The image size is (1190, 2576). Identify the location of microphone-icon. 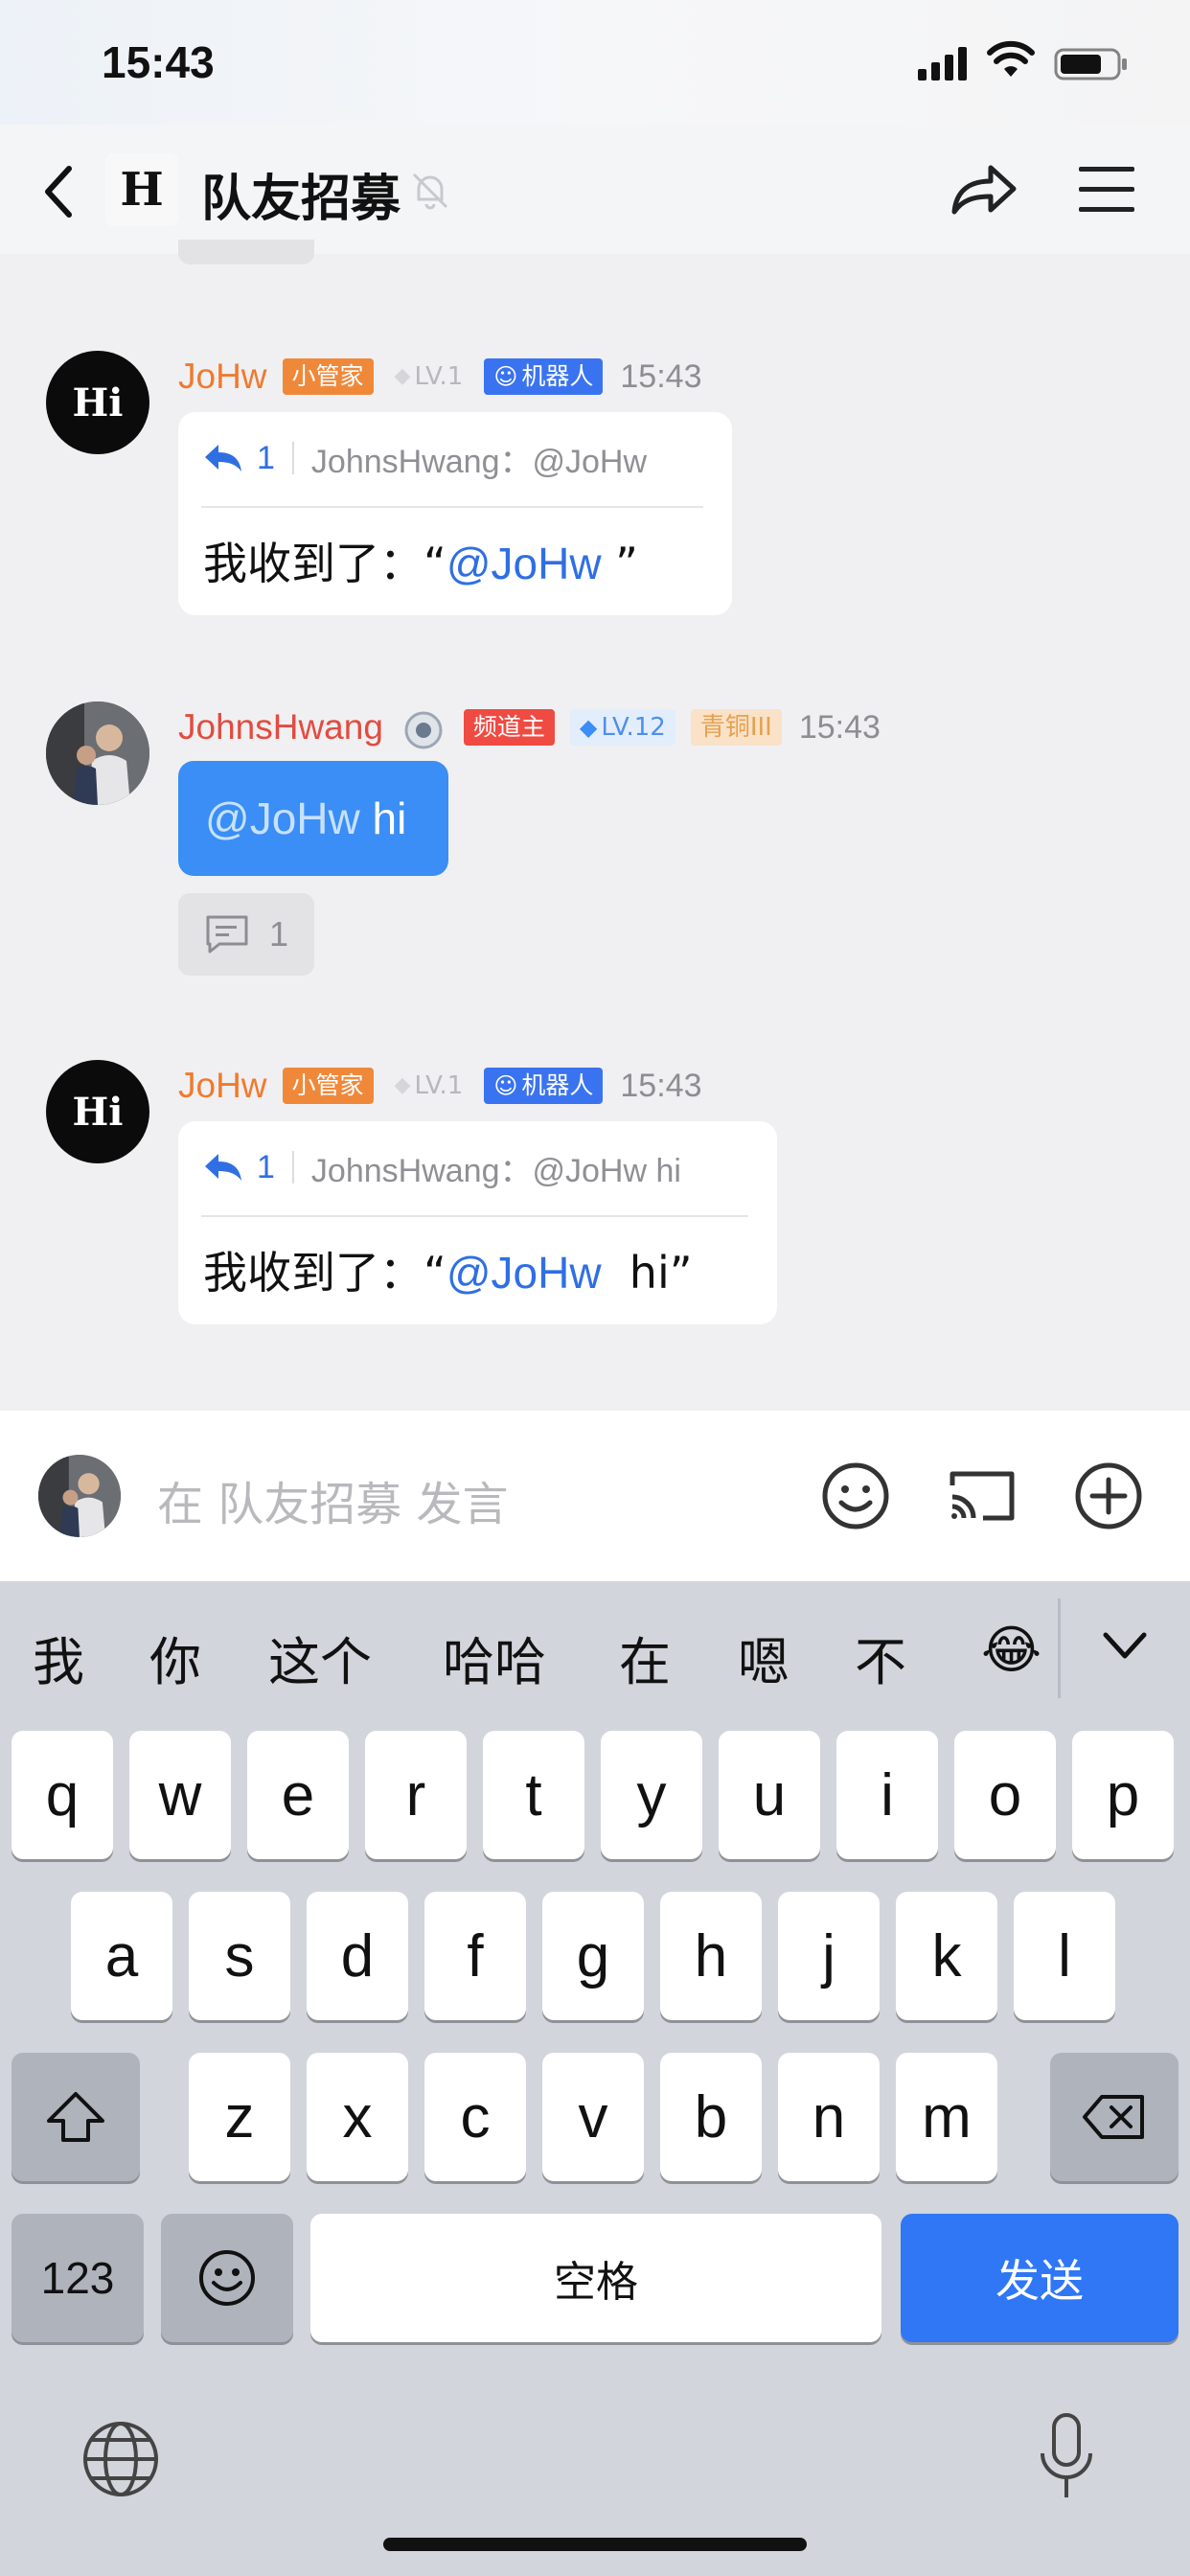
(1067, 2457).